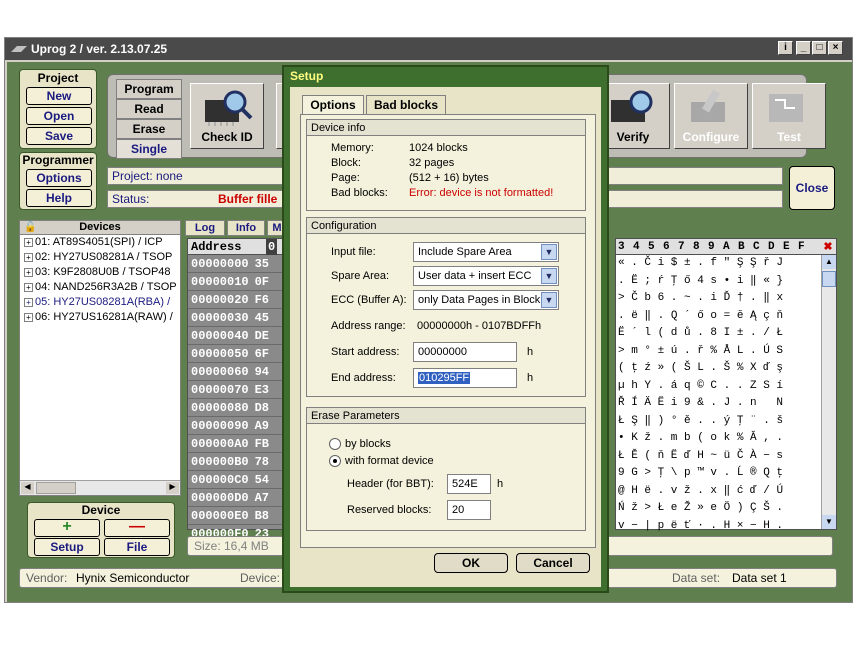 This screenshot has height=648, width=863. What do you see at coordinates (486, 276) in the screenshot?
I see `spare-area-select: User data + insert ECC ▼` at bounding box center [486, 276].